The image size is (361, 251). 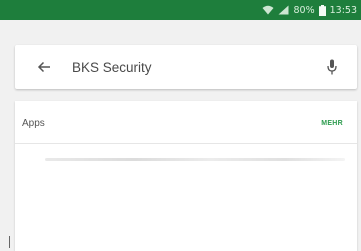 I want to click on battery-icon, so click(x=322, y=10).